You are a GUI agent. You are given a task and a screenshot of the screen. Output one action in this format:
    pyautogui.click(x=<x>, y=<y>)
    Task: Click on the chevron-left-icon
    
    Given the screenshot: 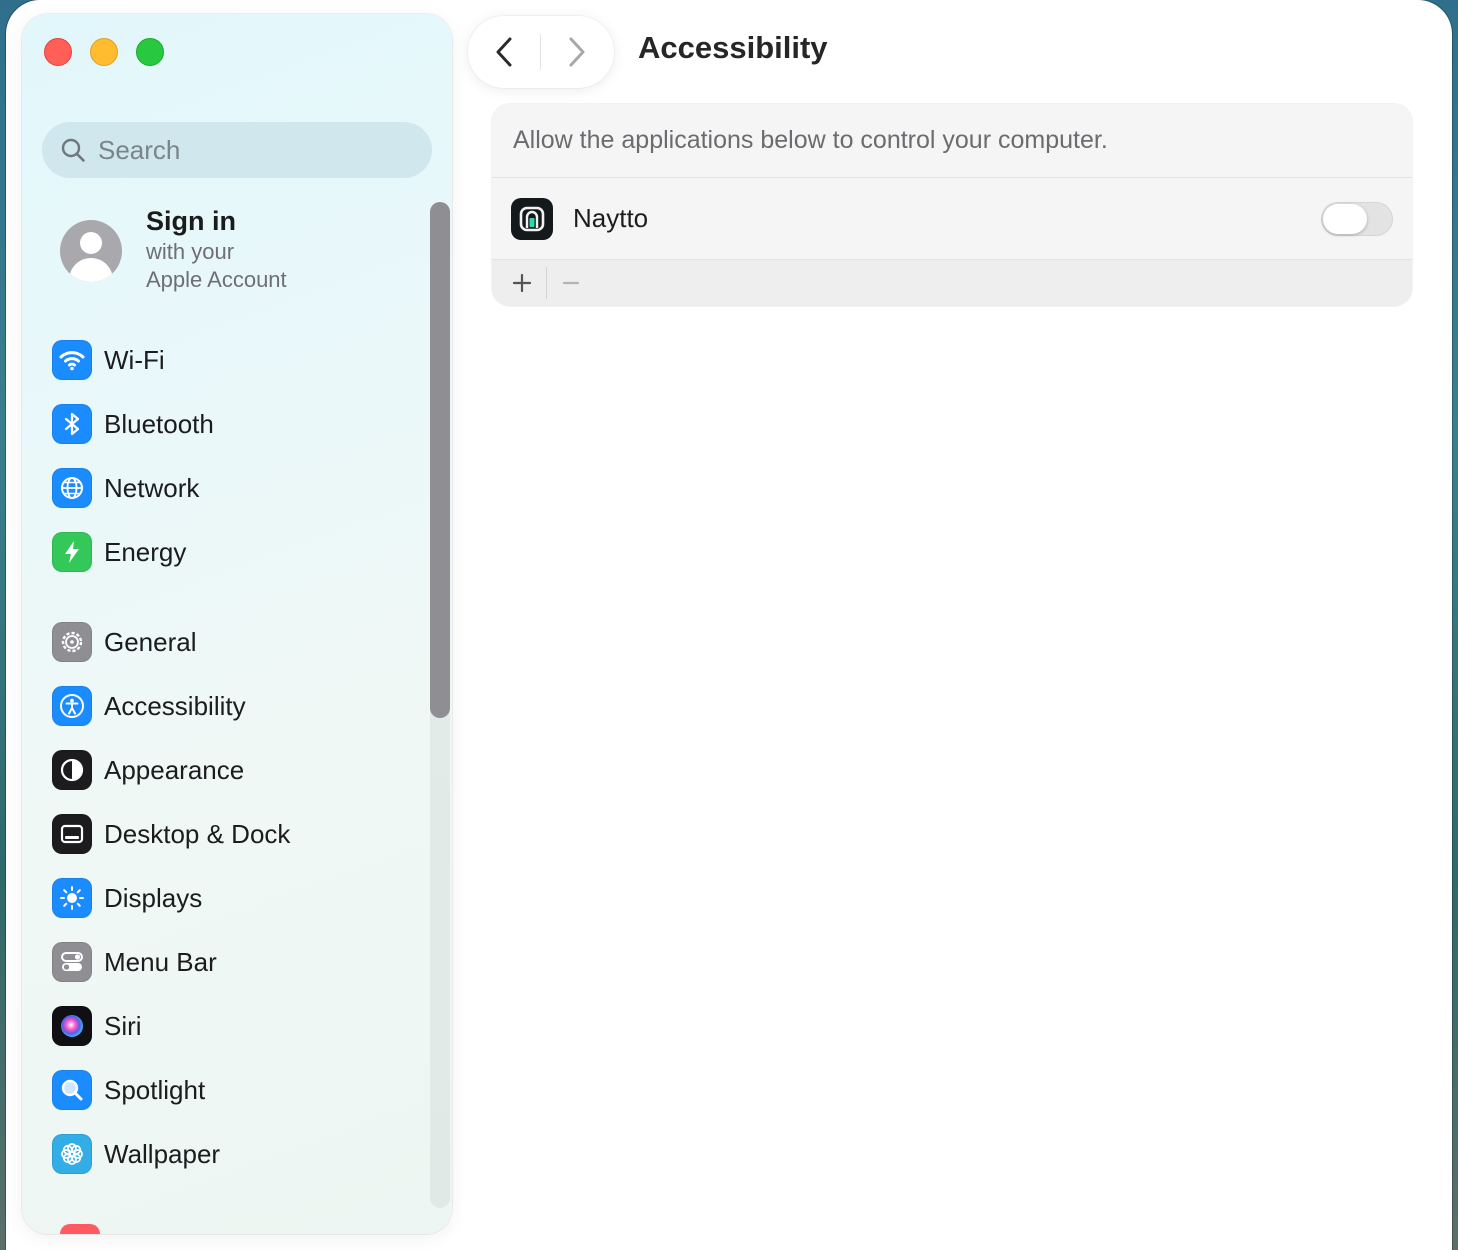 What is the action you would take?
    pyautogui.click(x=504, y=52)
    